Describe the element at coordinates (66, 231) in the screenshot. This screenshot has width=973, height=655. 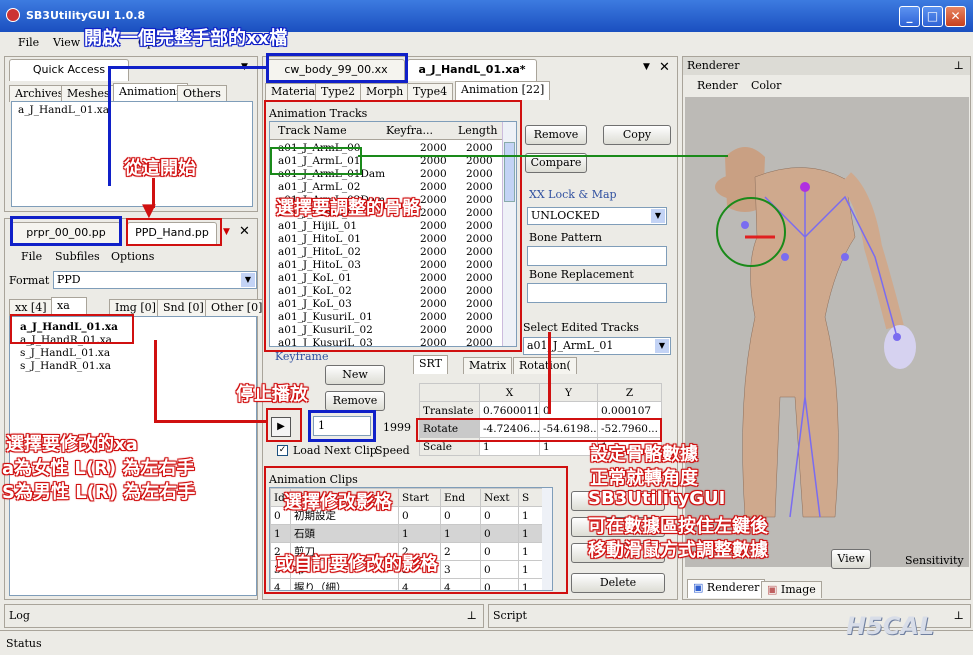
I see `callout-box-pp` at that location.